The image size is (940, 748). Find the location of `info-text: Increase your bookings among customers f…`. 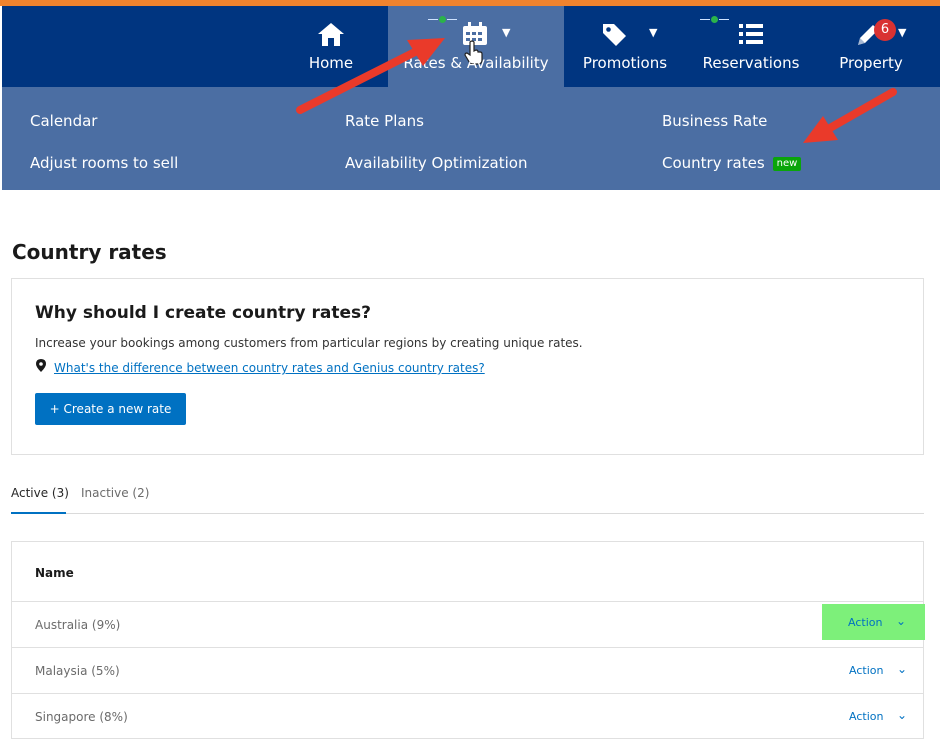

info-text: Increase your bookings among customers f… is located at coordinates (309, 343).